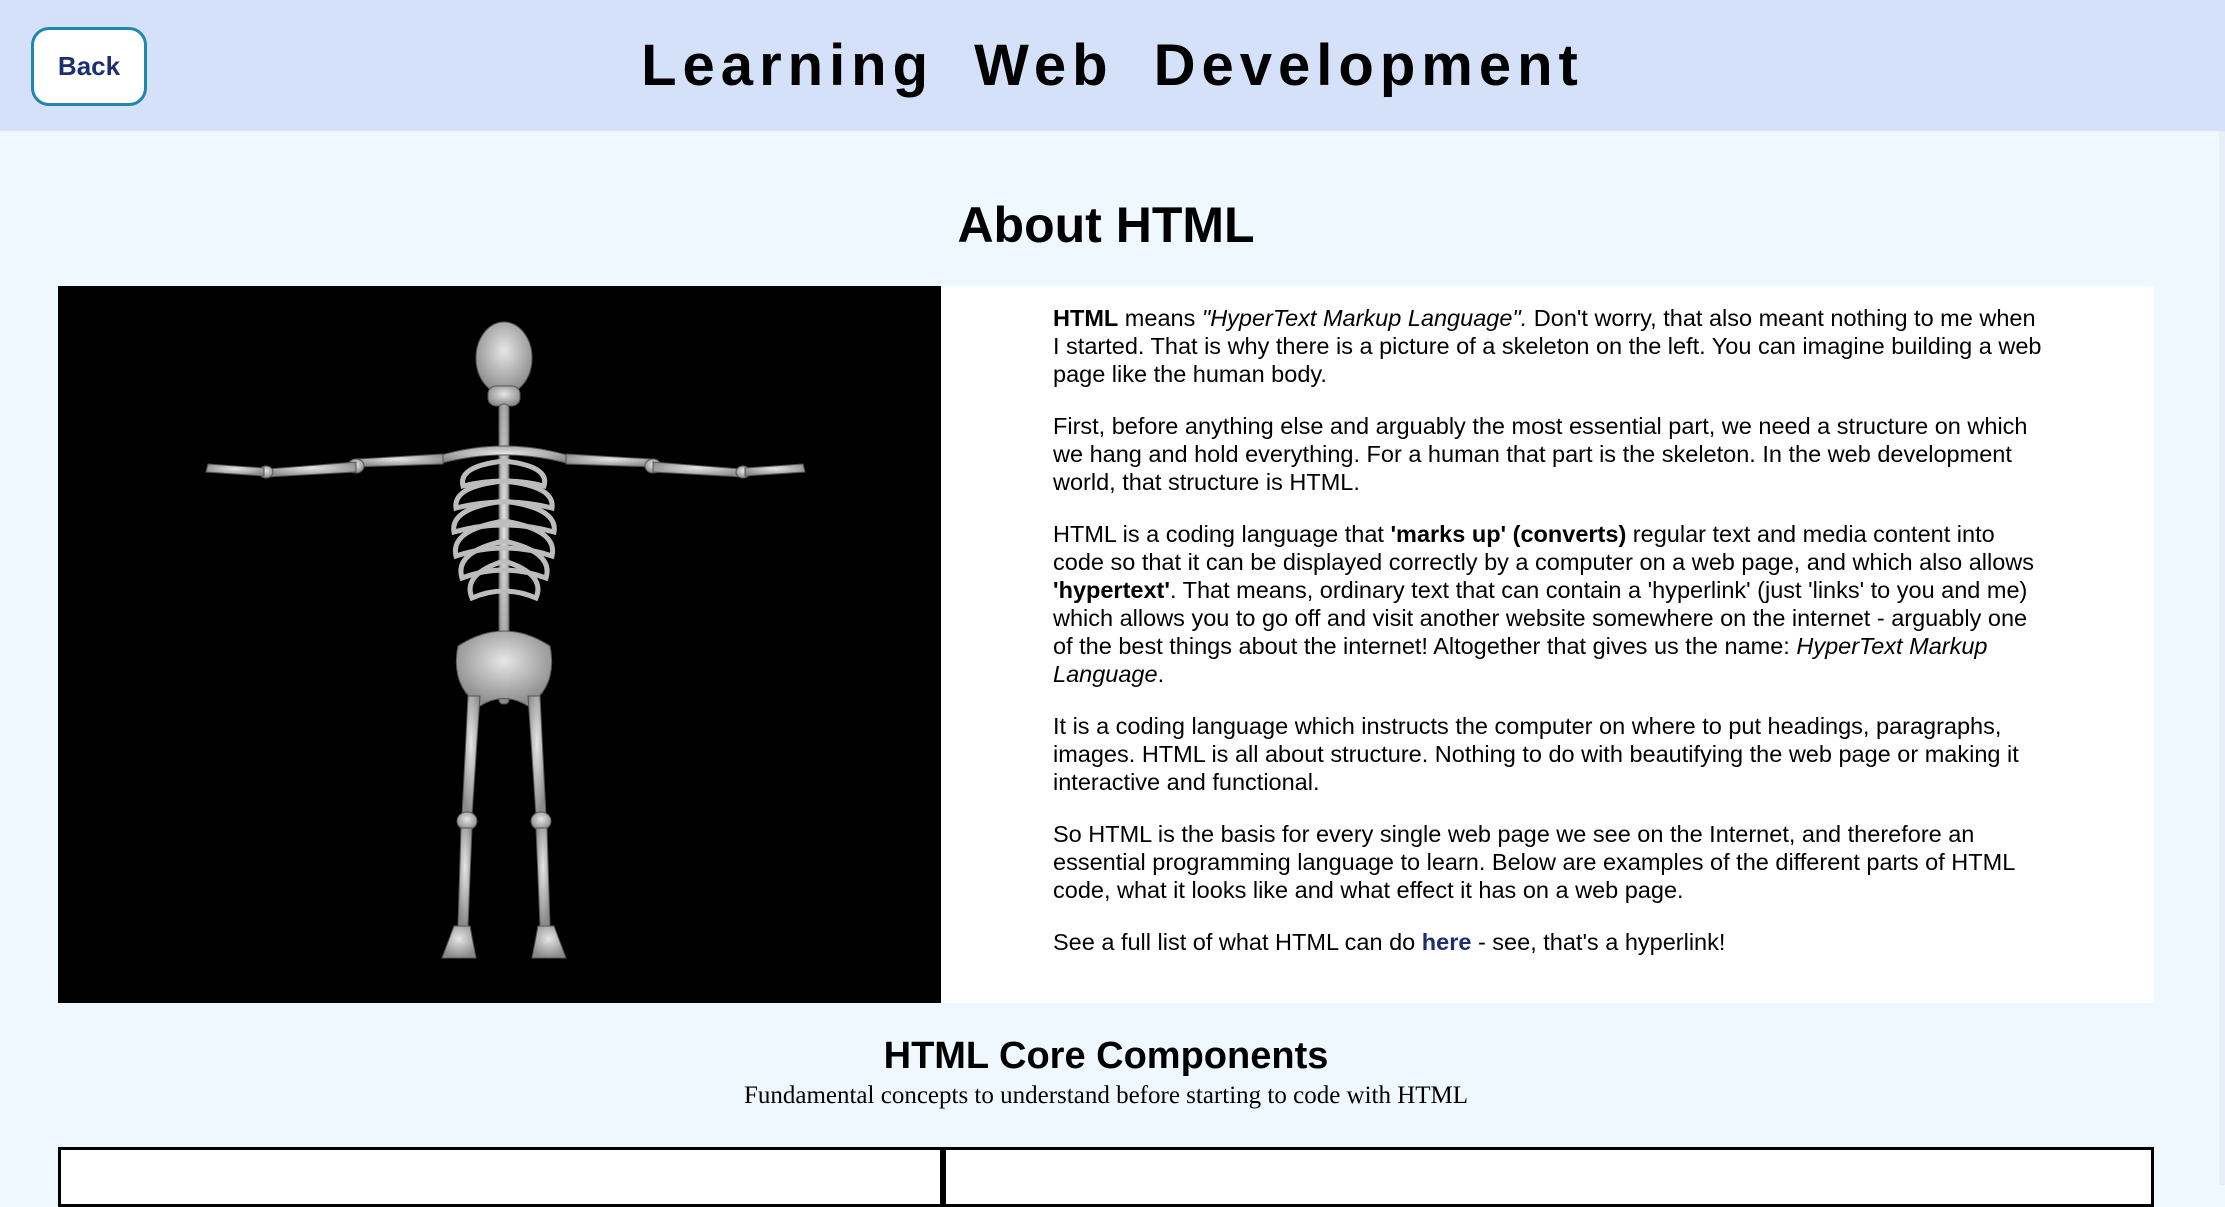 This screenshot has width=2225, height=1207. I want to click on hypertext-term: 'hypertext', so click(1111, 590).